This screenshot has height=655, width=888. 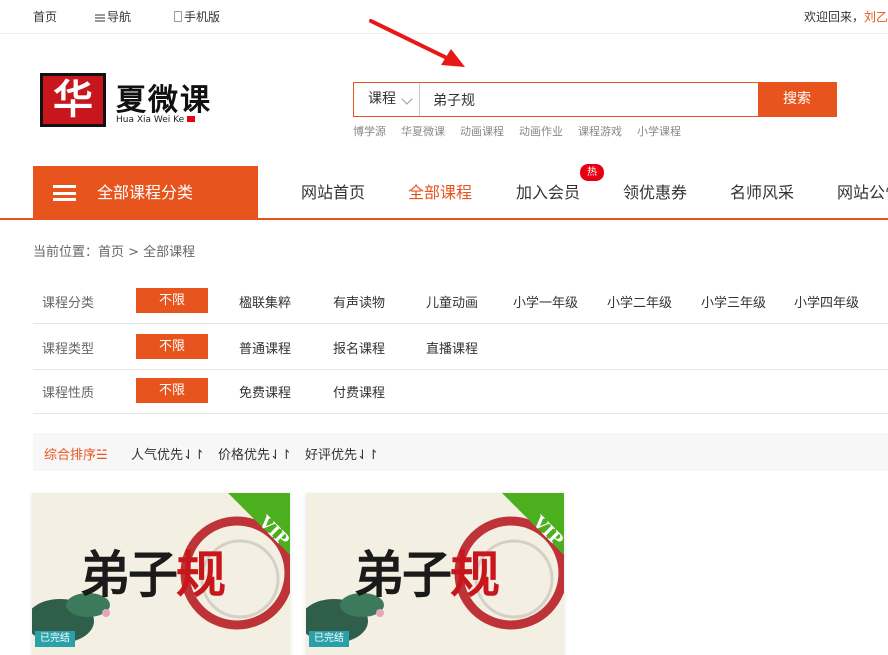 What do you see at coordinates (119, 17) in the screenshot?
I see `top-nav-label: 导航` at bounding box center [119, 17].